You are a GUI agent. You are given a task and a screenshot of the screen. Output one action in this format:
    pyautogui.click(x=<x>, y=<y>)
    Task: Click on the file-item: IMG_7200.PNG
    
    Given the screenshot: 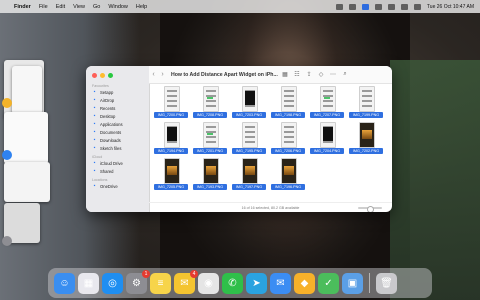 What is the action you would take?
    pyautogui.click(x=171, y=104)
    